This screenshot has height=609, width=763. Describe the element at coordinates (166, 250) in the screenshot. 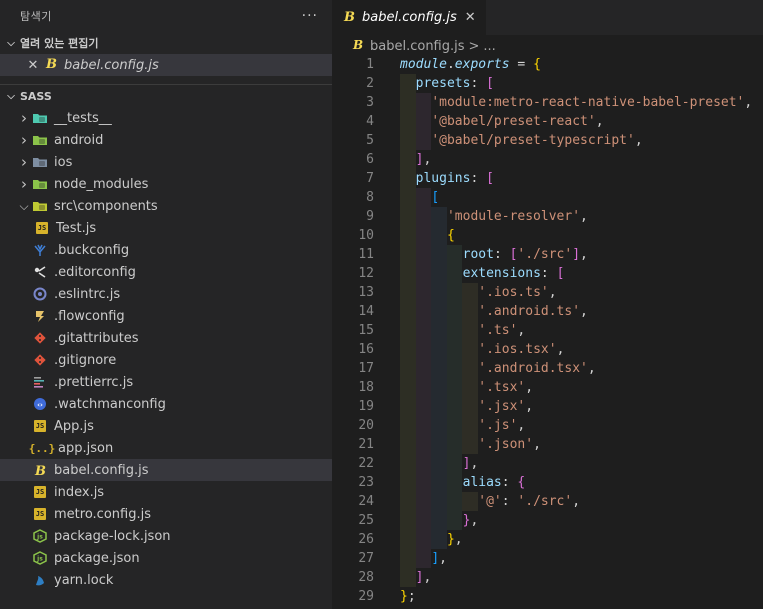

I see `tree-item: .buckconfig` at that location.